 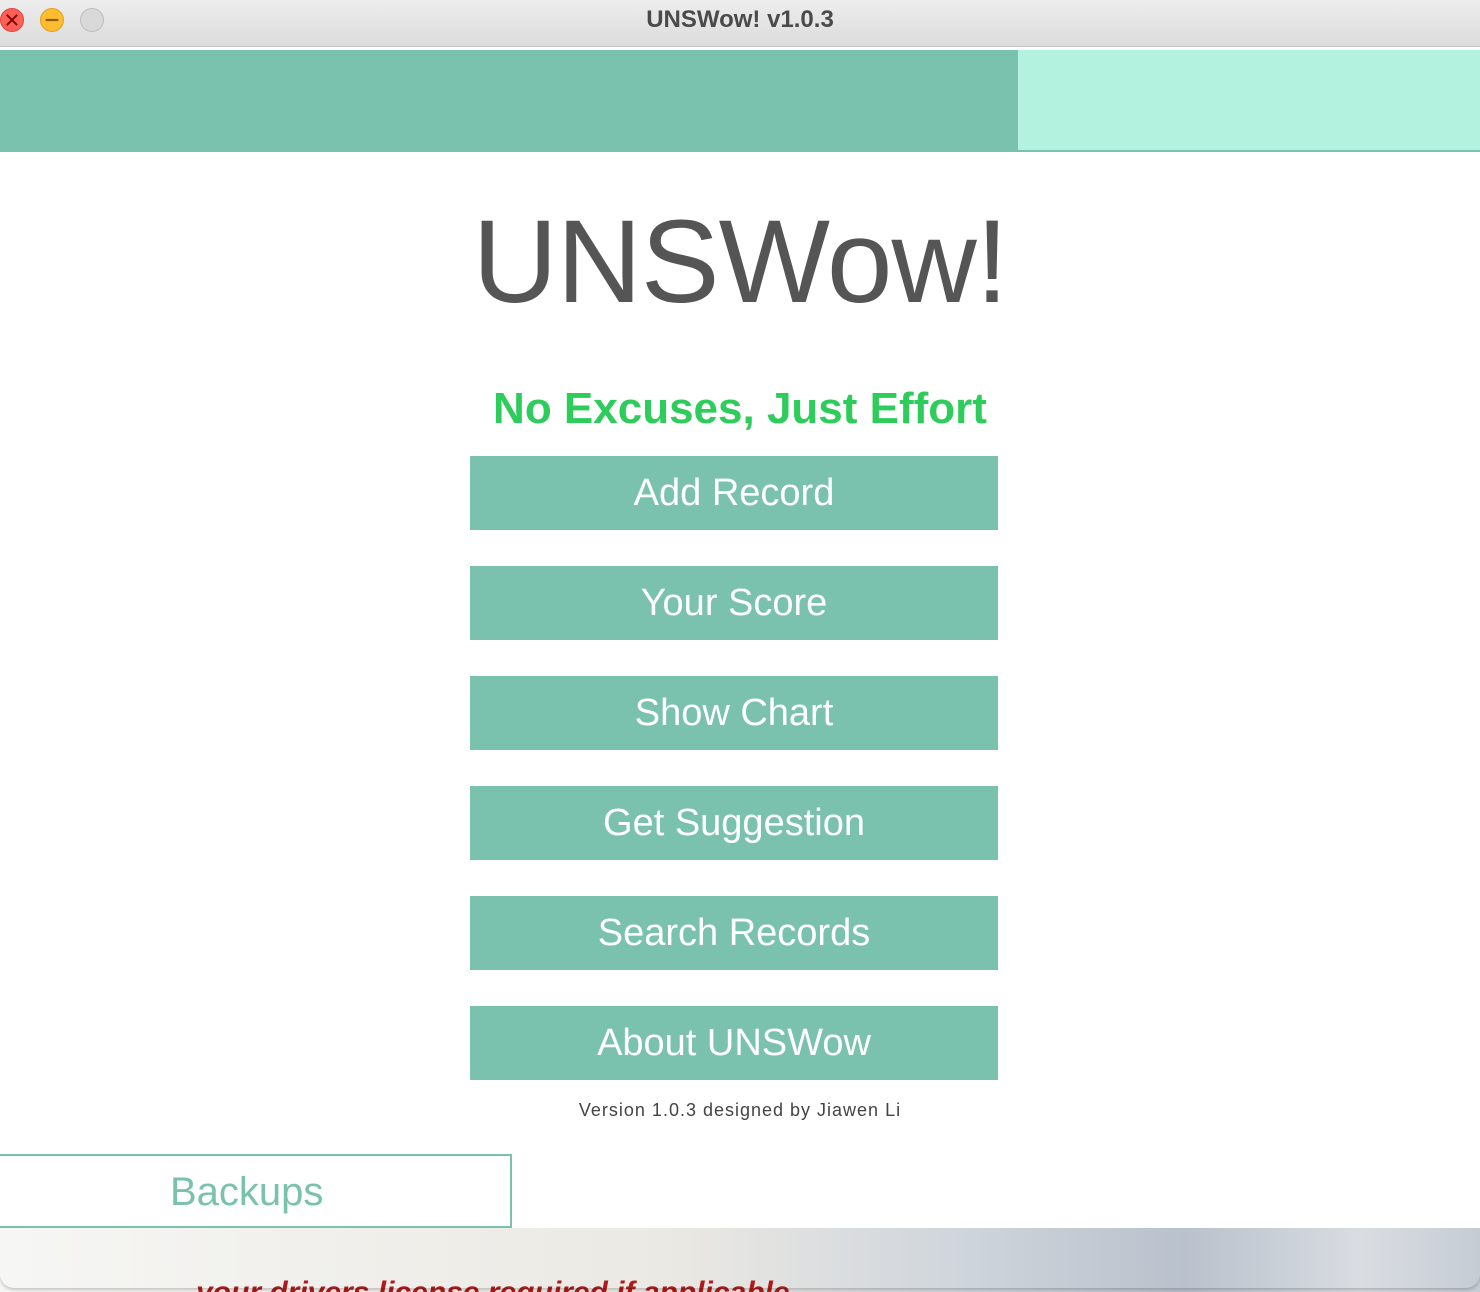 What do you see at coordinates (740, 262) in the screenshot?
I see `app-title: UNSWow!` at bounding box center [740, 262].